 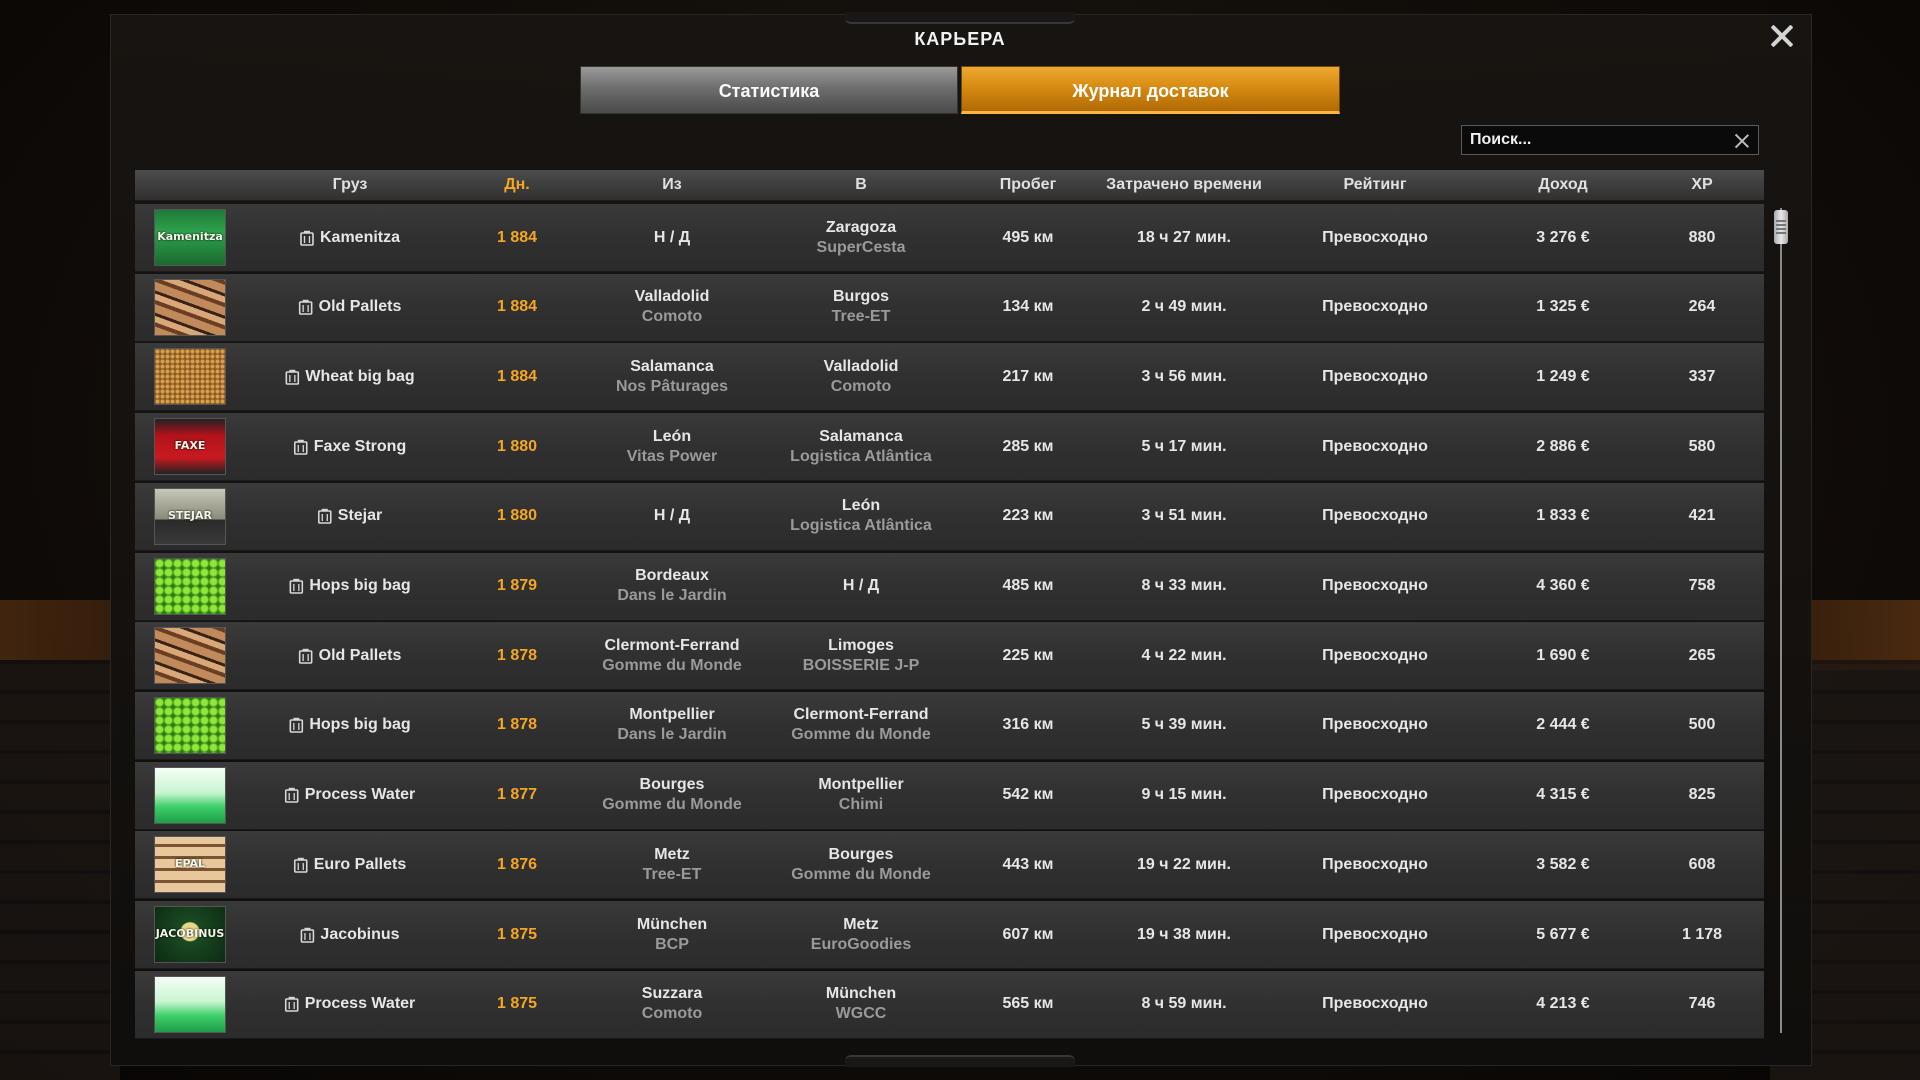 What do you see at coordinates (861, 185) in the screenshot?
I see `column-to: В` at bounding box center [861, 185].